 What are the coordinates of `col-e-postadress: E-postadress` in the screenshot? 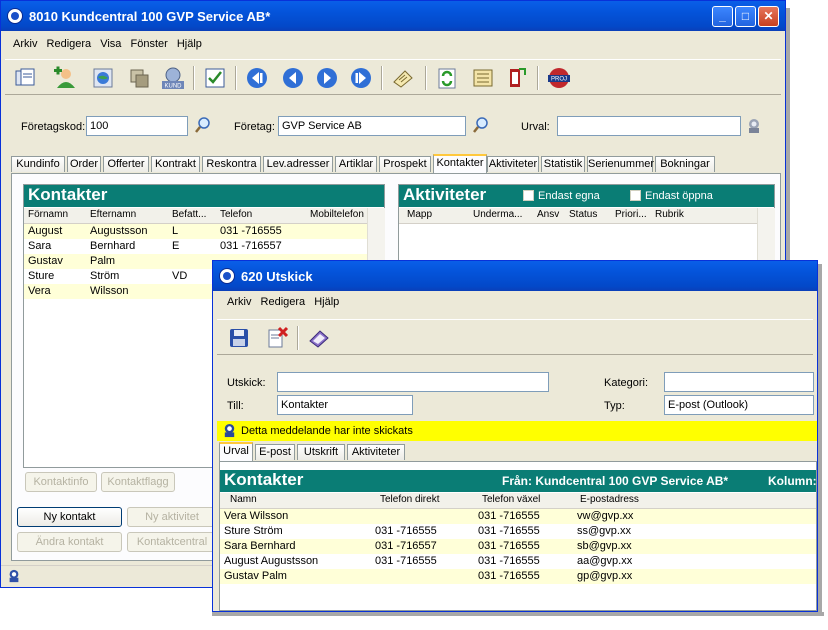 It's located at (609, 500).